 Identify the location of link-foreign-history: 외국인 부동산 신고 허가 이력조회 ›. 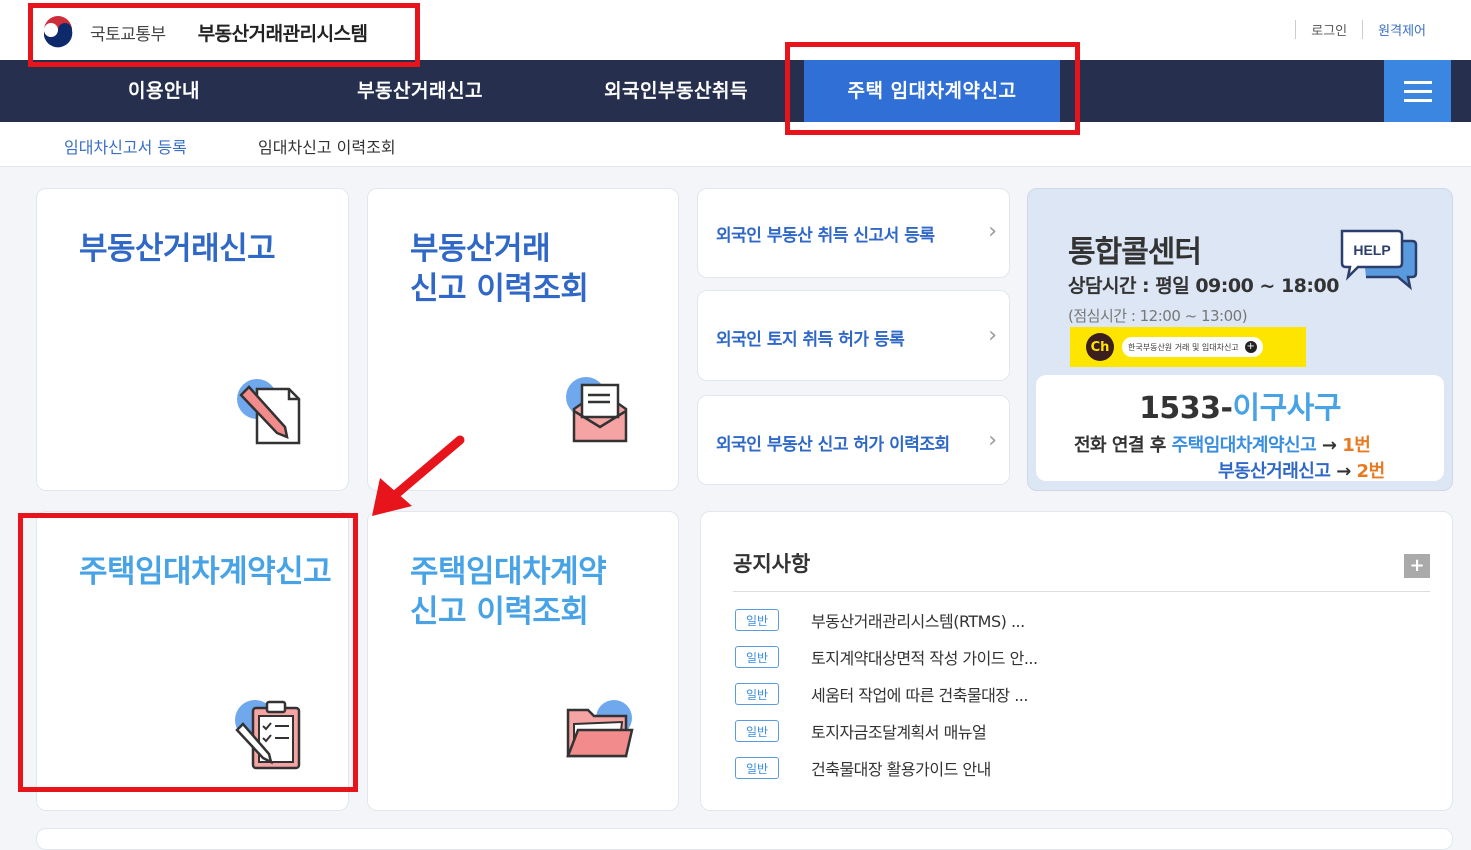
(853, 440).